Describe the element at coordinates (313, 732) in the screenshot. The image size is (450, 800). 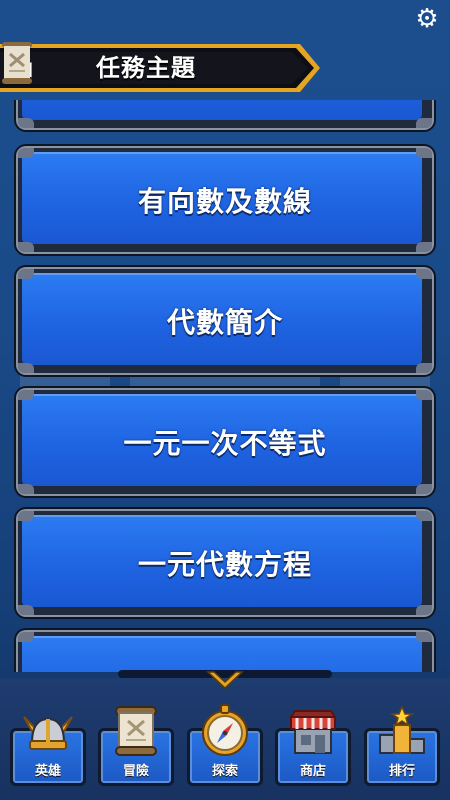
I see `shop-icon` at that location.